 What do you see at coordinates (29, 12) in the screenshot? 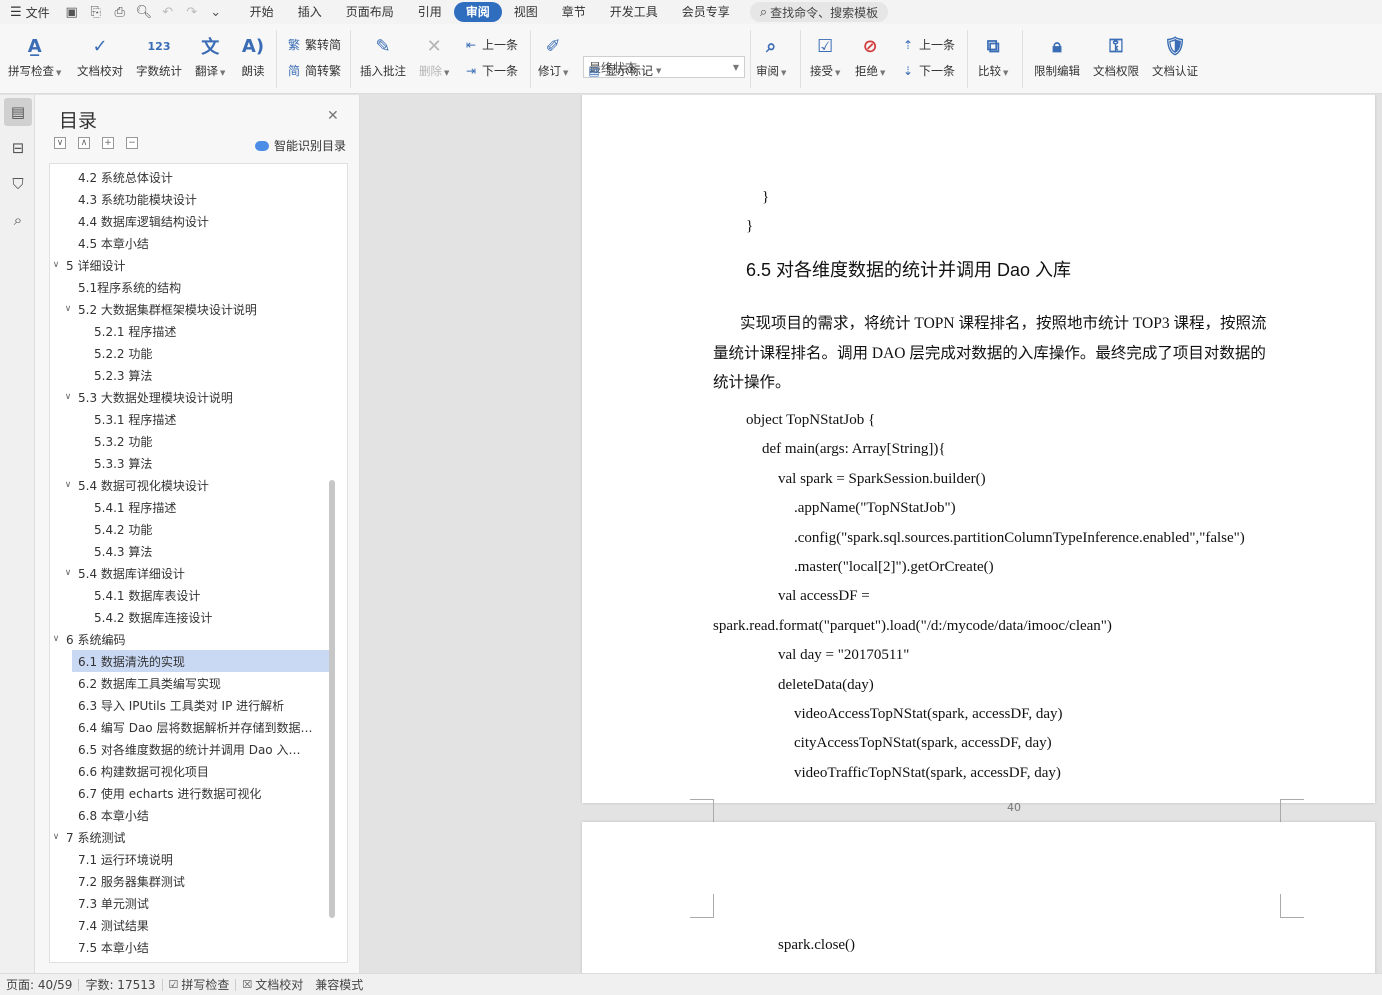
I see `file-menu-button: ☰ 文件` at bounding box center [29, 12].